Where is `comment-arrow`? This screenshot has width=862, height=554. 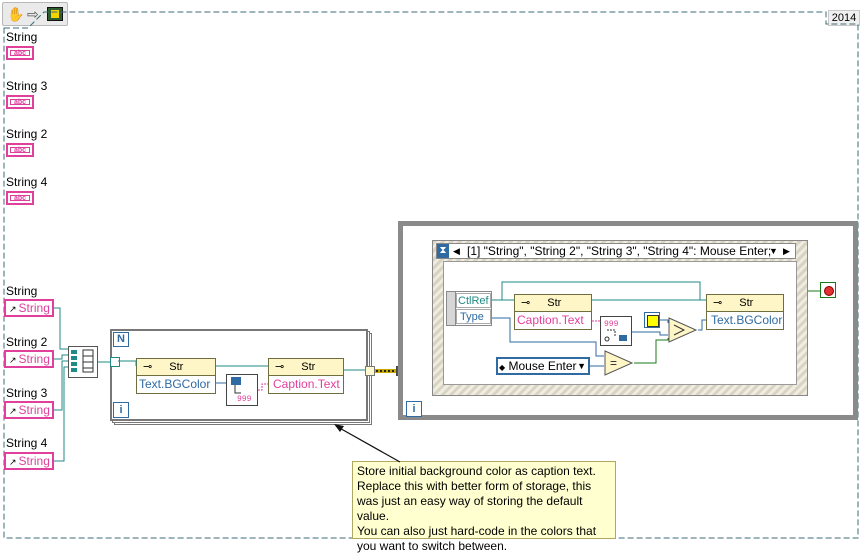 comment-arrow is located at coordinates (367, 443).